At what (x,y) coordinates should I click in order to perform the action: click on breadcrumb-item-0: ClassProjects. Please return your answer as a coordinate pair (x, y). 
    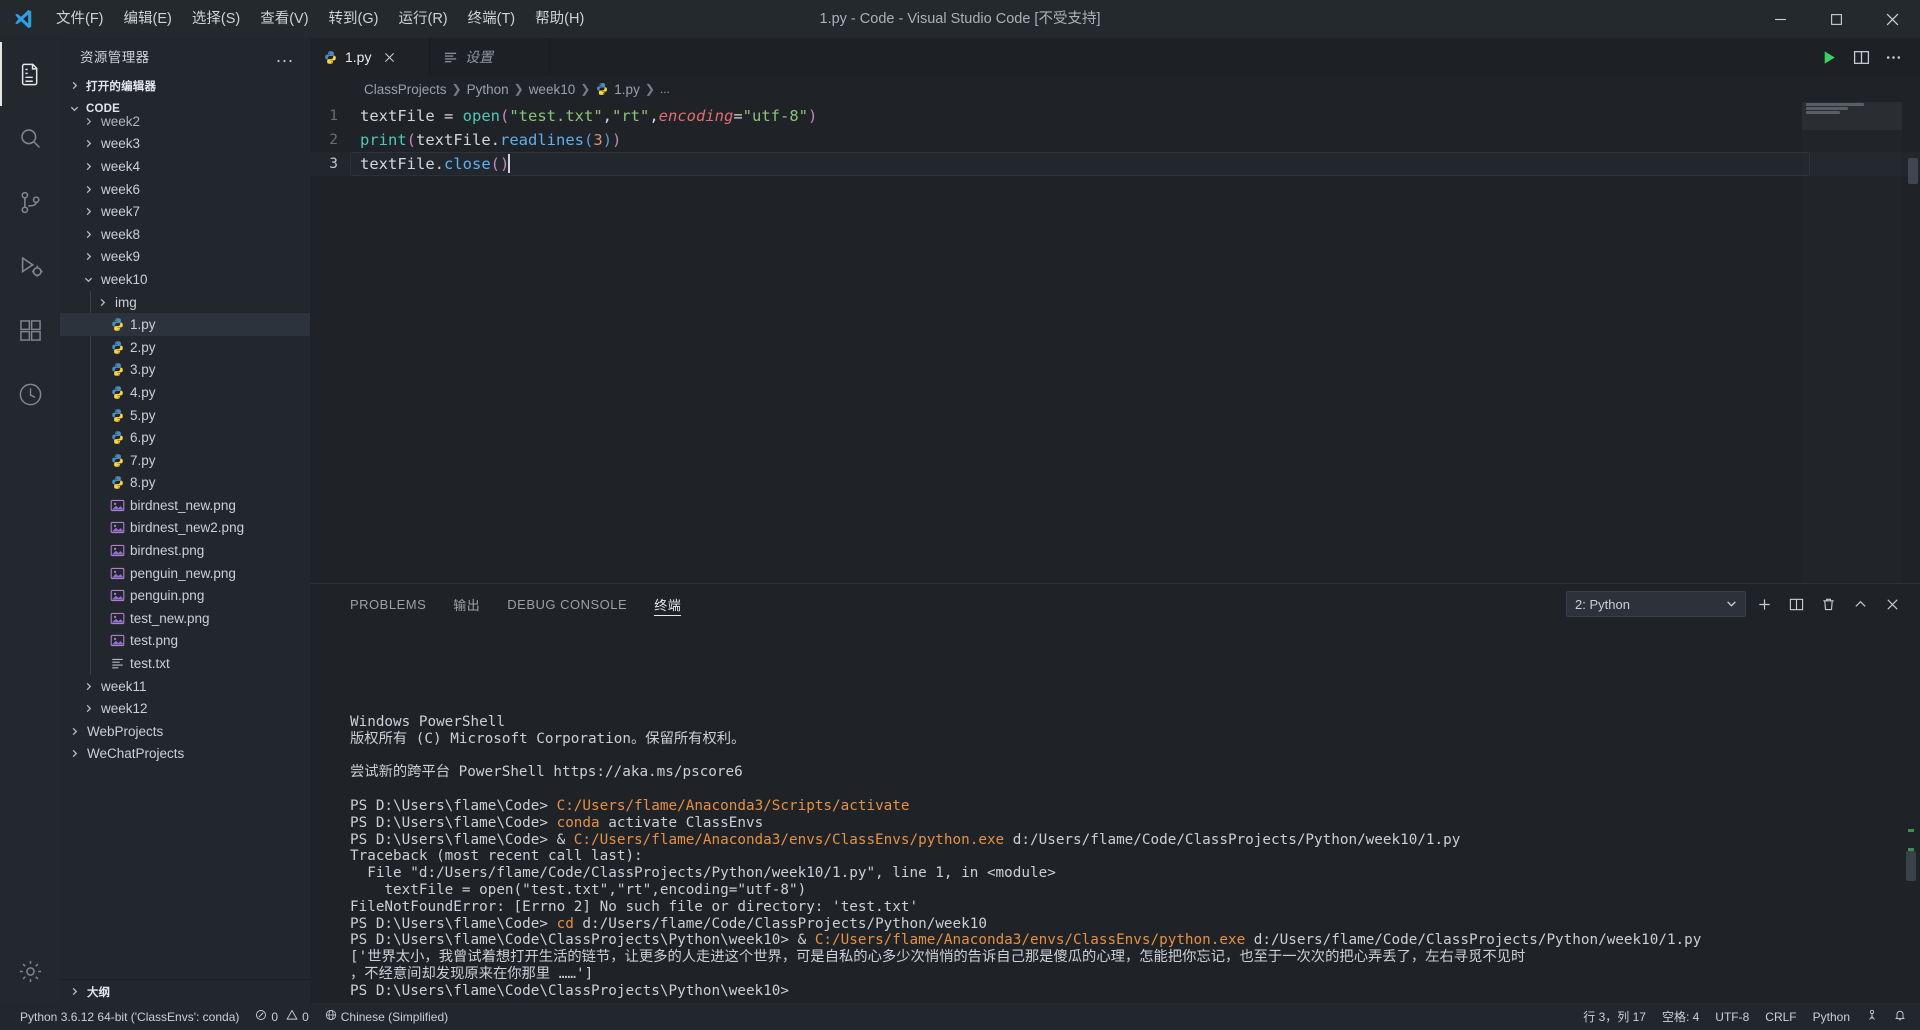
    Looking at the image, I should click on (405, 89).